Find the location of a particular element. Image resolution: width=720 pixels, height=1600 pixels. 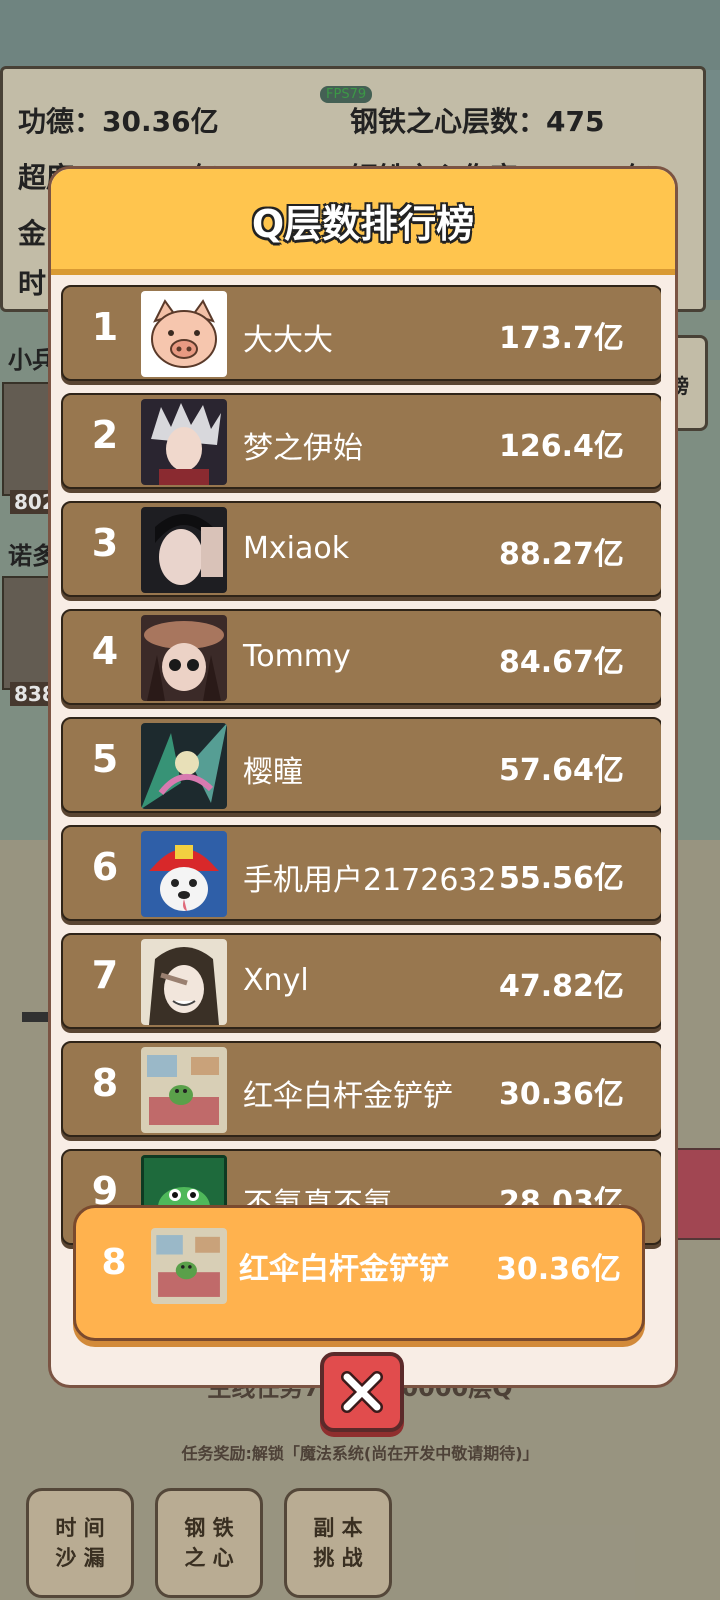

row-score: 47.82亿 is located at coordinates (561, 986).